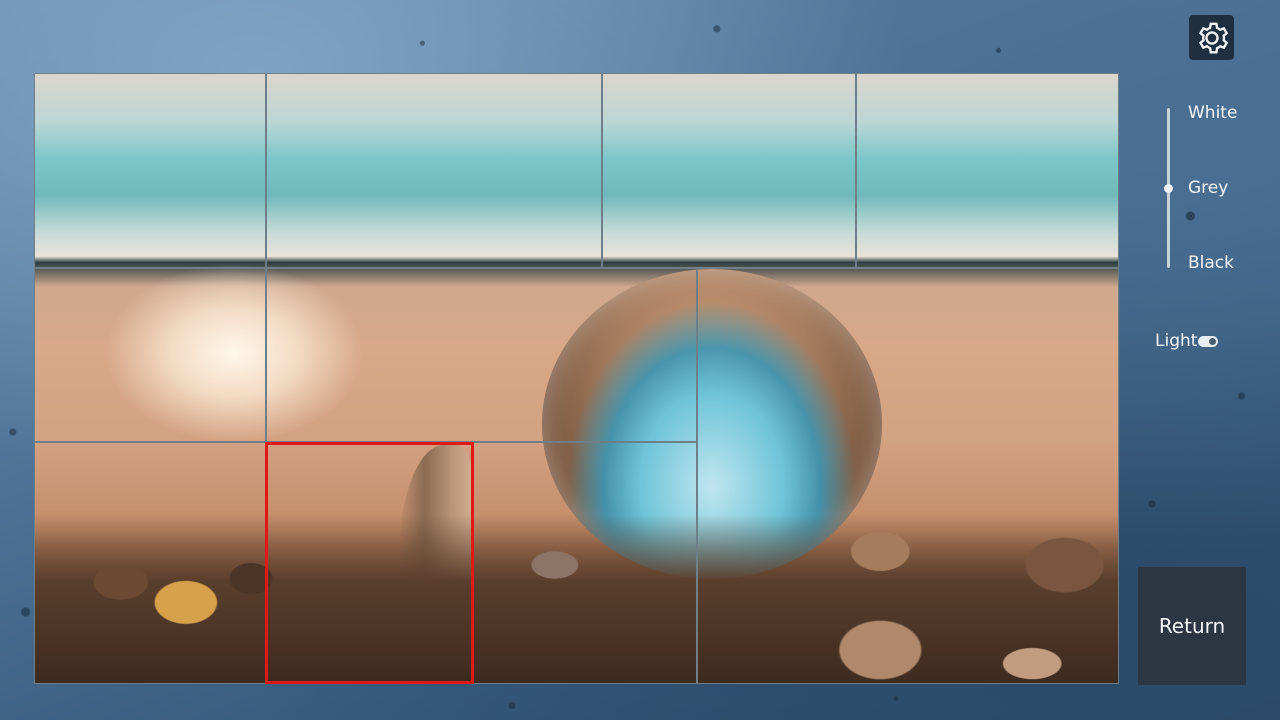 The width and height of the screenshot is (1280, 720). Describe the element at coordinates (1176, 341) in the screenshot. I see `light-toggle-label: Light` at that location.